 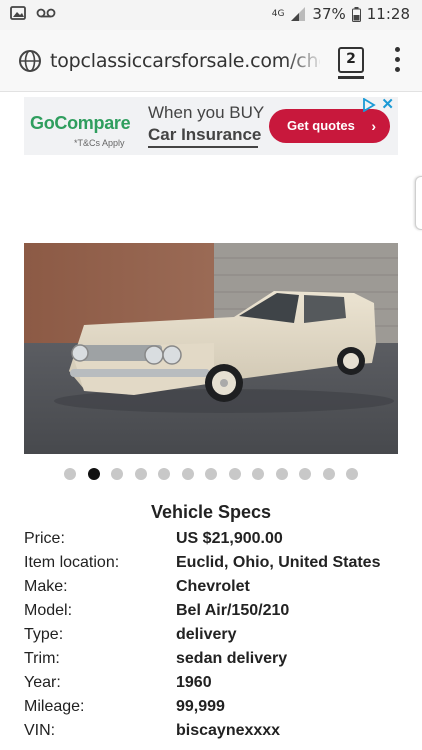 What do you see at coordinates (18, 13) in the screenshot?
I see `gallery-icon` at bounding box center [18, 13].